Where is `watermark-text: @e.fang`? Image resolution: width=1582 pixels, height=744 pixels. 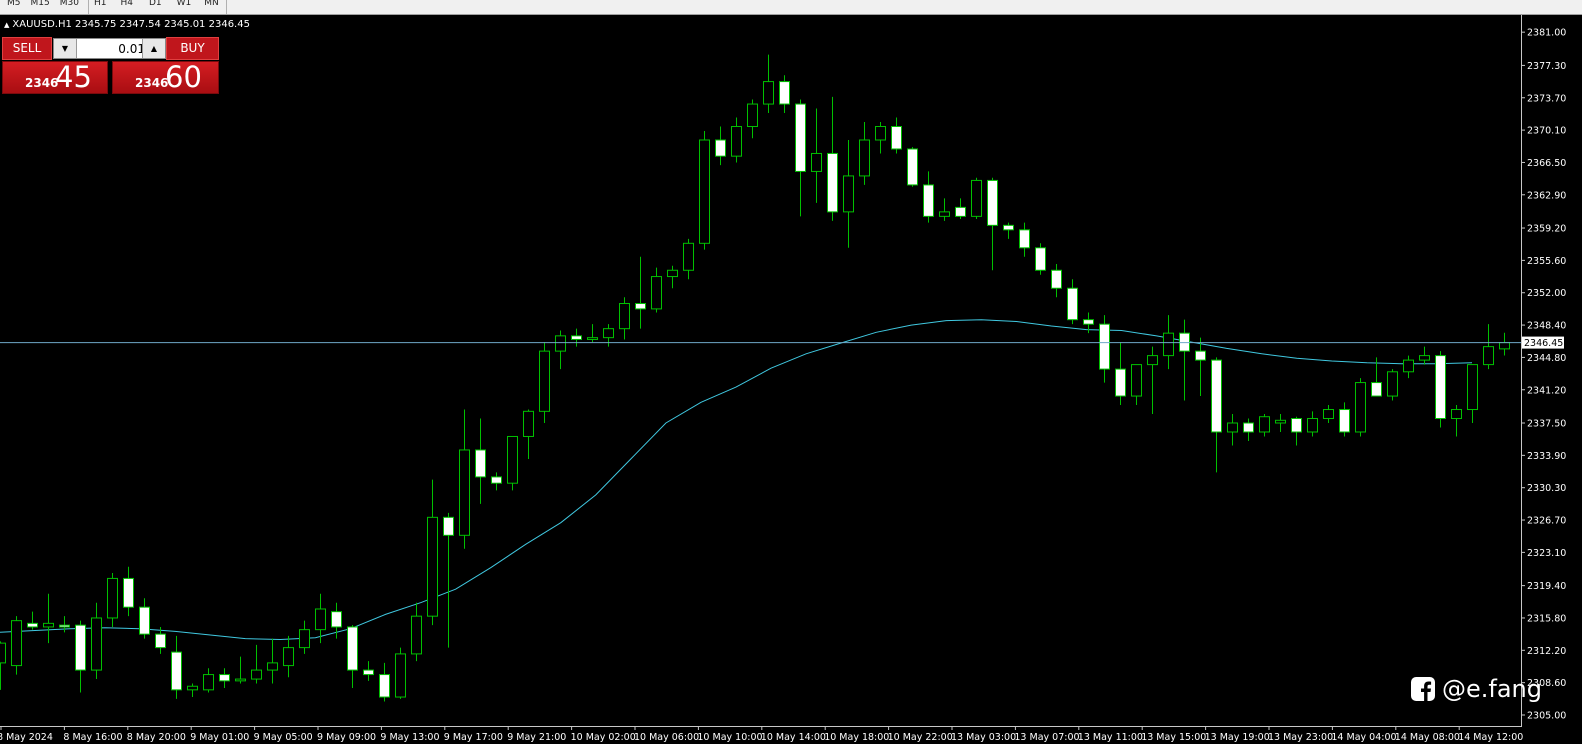 watermark-text: @e.fang is located at coordinates (1492, 689).